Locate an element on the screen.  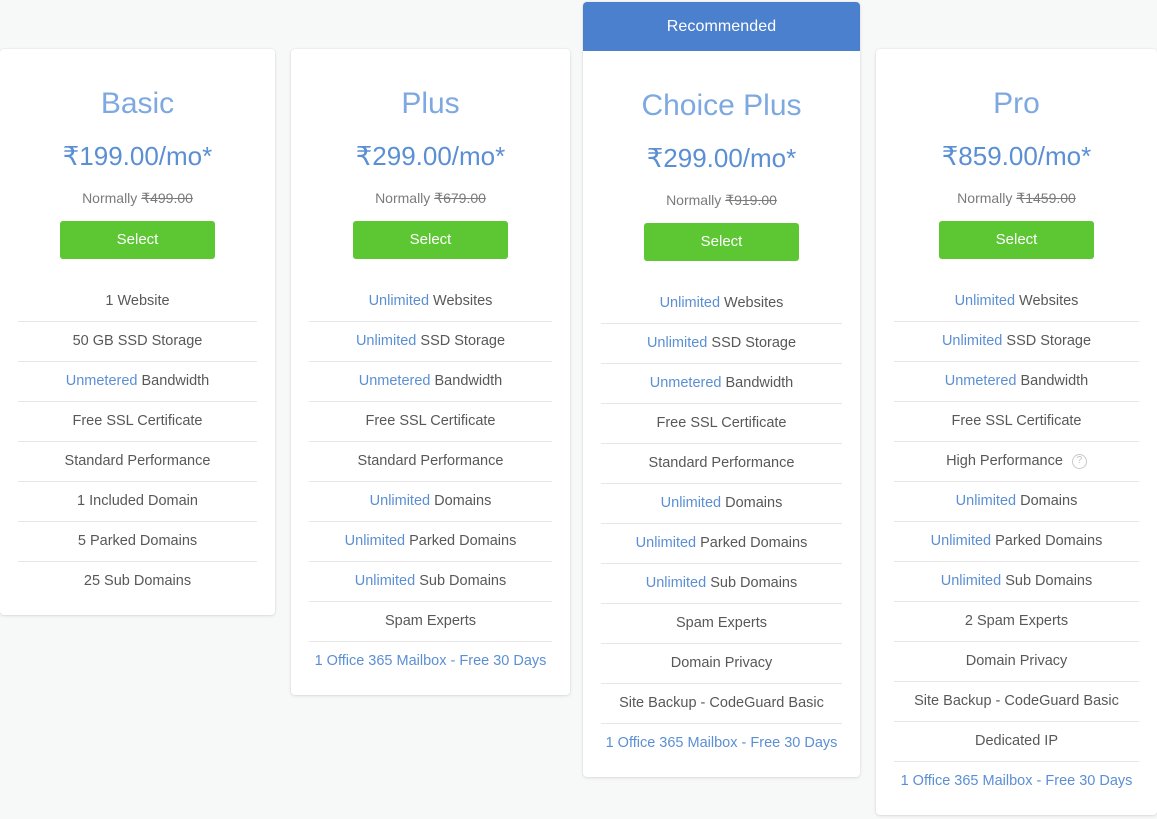
feature-text: High Performance is located at coordinates (1004, 461).